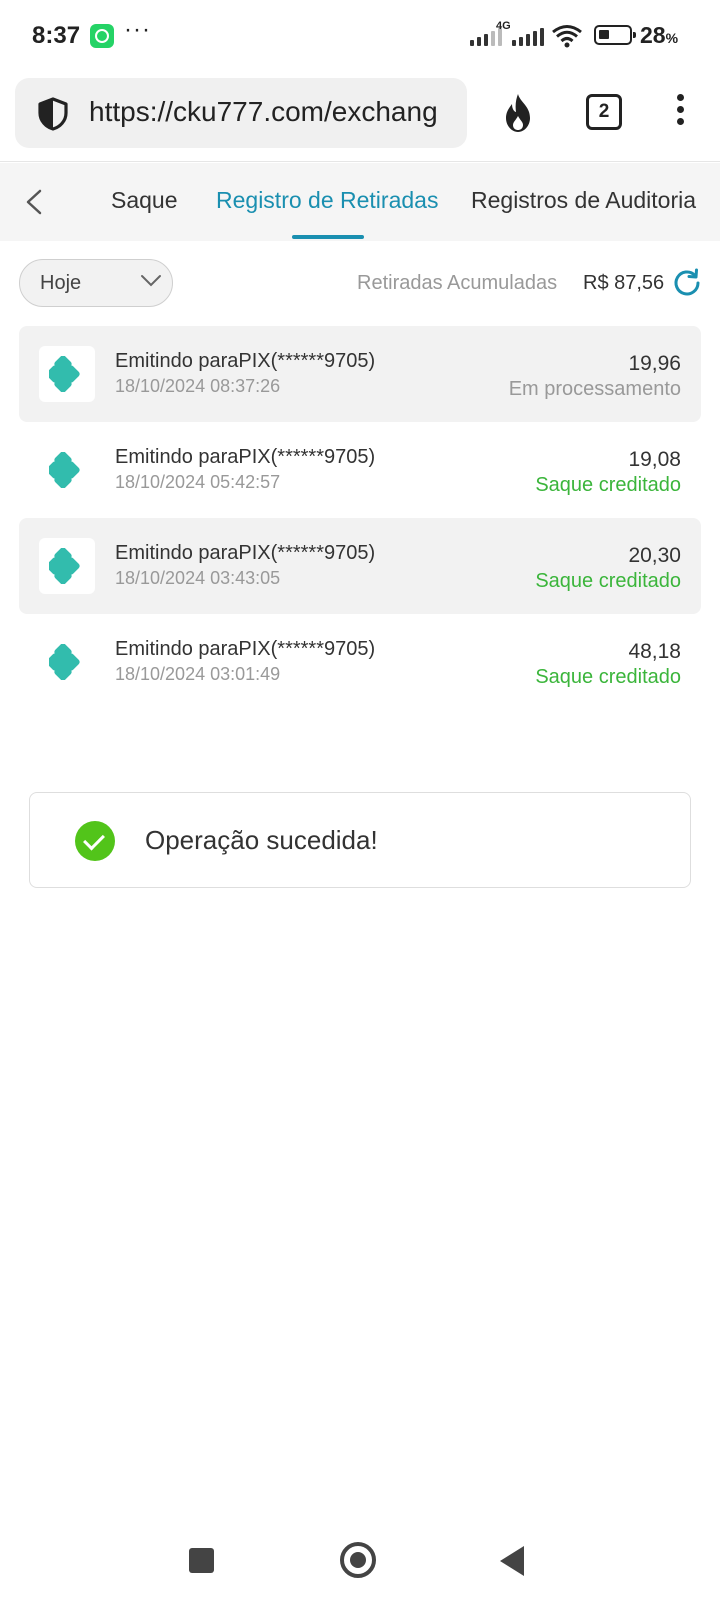 This screenshot has height=1600, width=720. I want to click on check-circle-icon, so click(95, 841).